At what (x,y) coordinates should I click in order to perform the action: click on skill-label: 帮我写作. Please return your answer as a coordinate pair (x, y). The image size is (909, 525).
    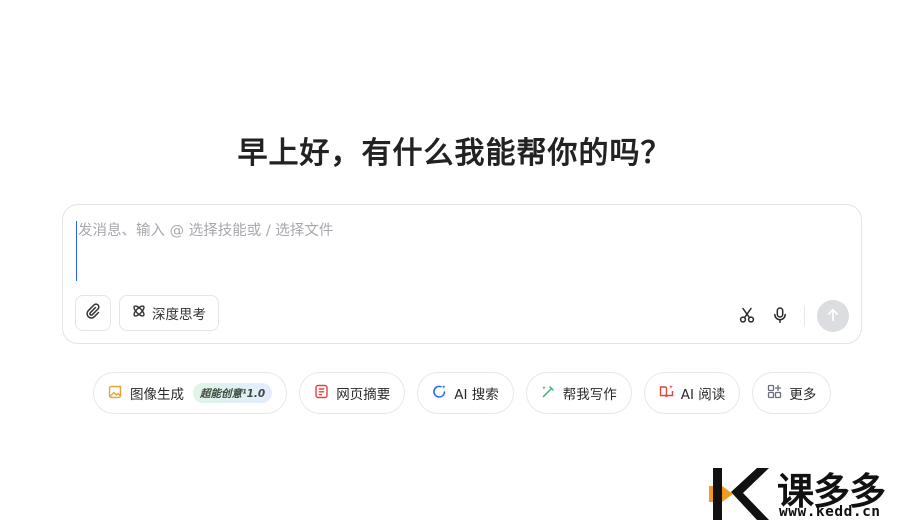
    Looking at the image, I should click on (589, 395).